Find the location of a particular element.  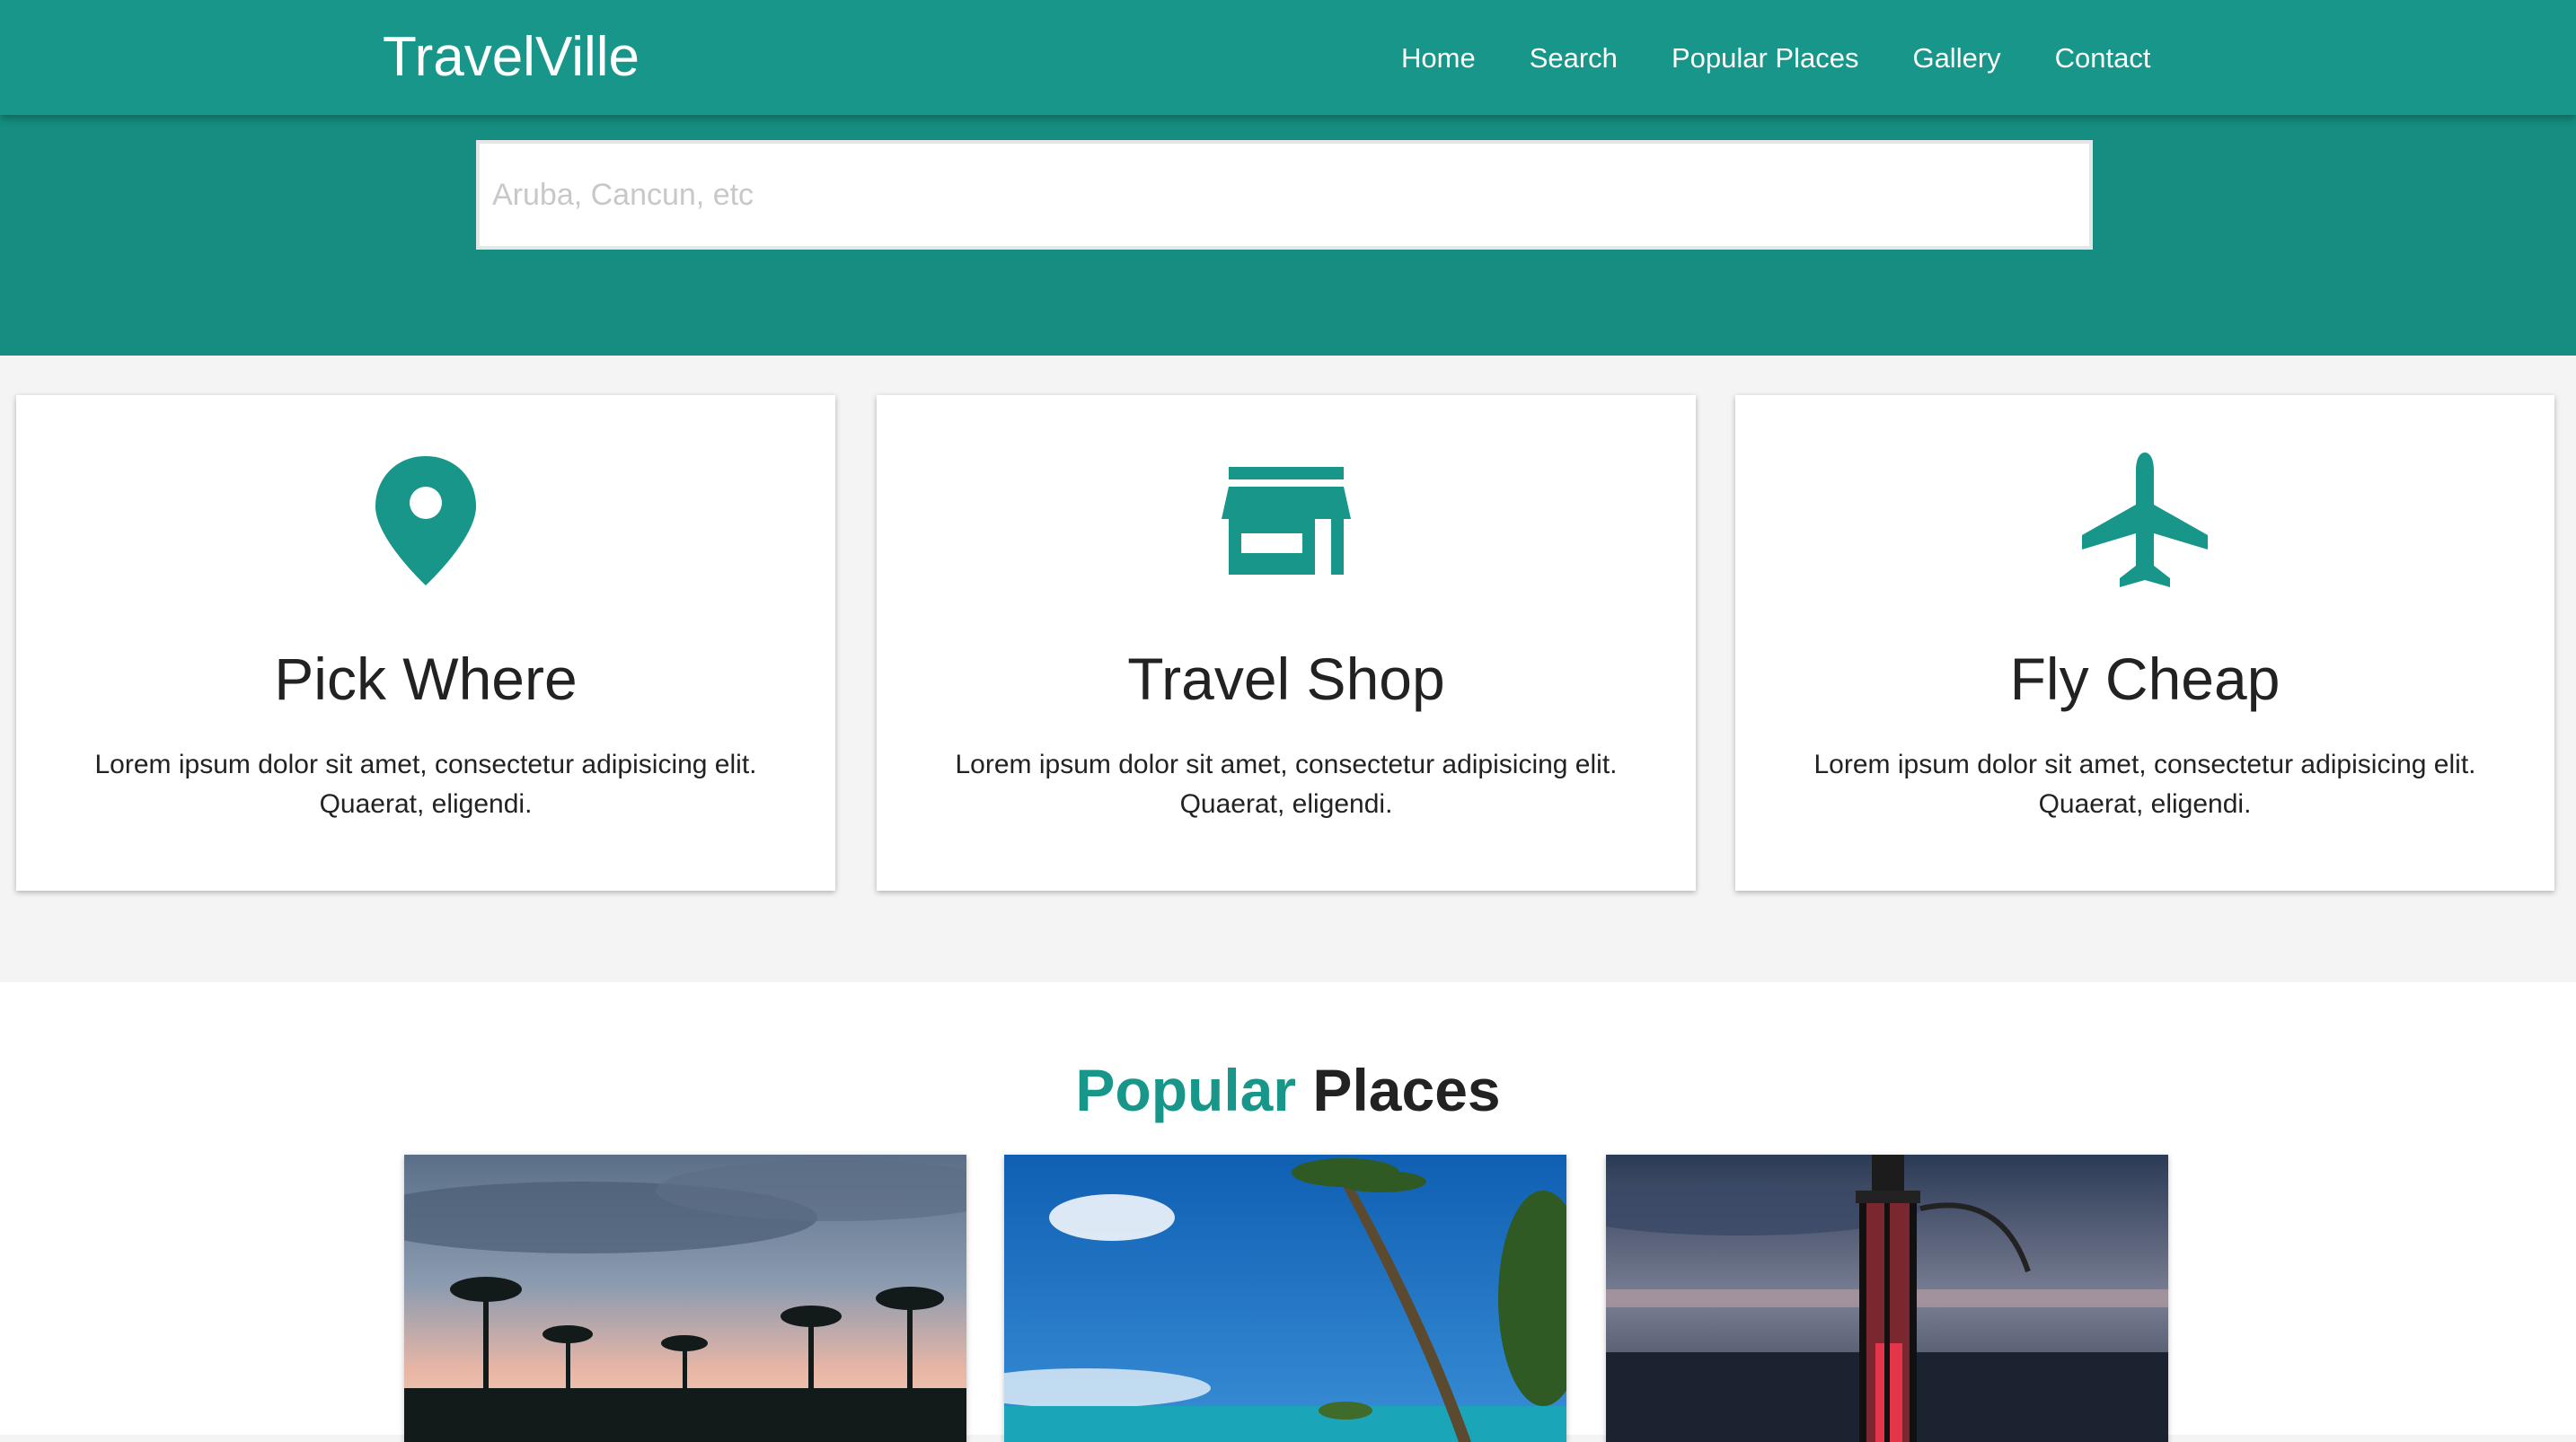

popular-title-rest: Places is located at coordinates (1406, 1090).